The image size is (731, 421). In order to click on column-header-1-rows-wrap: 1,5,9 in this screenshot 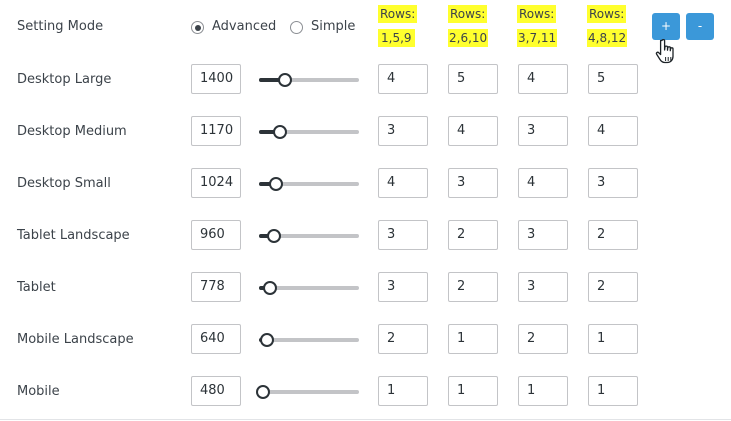, I will do `click(396, 38)`.